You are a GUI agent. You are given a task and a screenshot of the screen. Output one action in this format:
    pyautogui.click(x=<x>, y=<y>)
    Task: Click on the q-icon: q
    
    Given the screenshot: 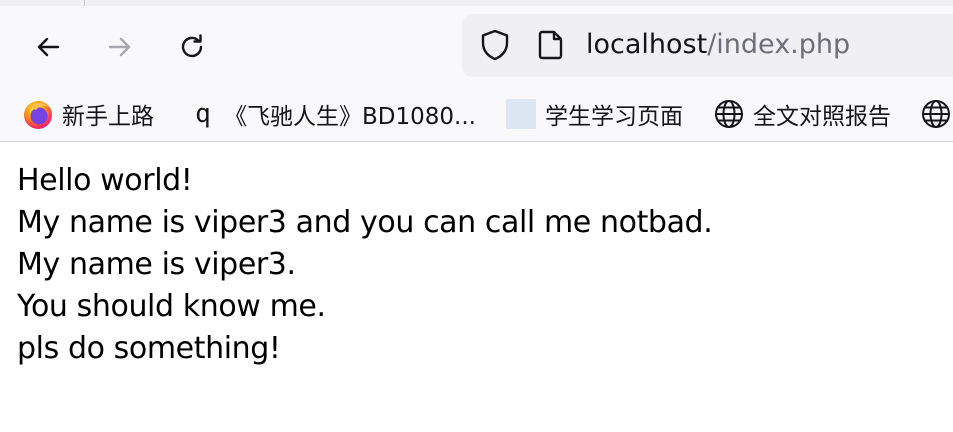 What is the action you would take?
    pyautogui.click(x=203, y=114)
    